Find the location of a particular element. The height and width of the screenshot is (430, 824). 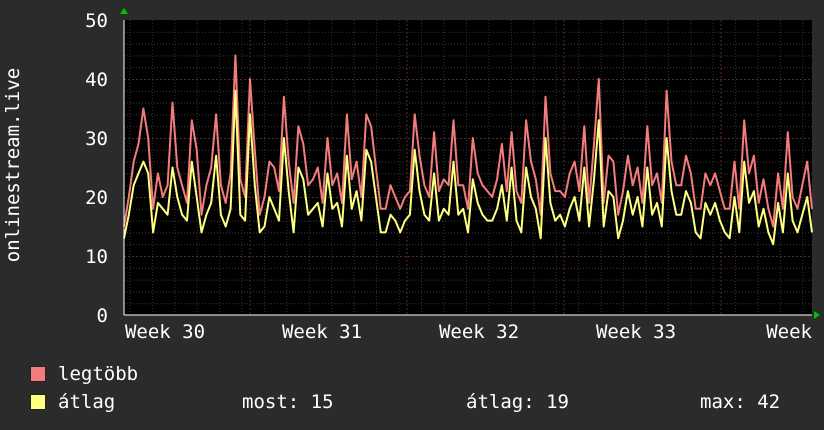

legend-item-max: legtöbb is located at coordinates (84, 374).